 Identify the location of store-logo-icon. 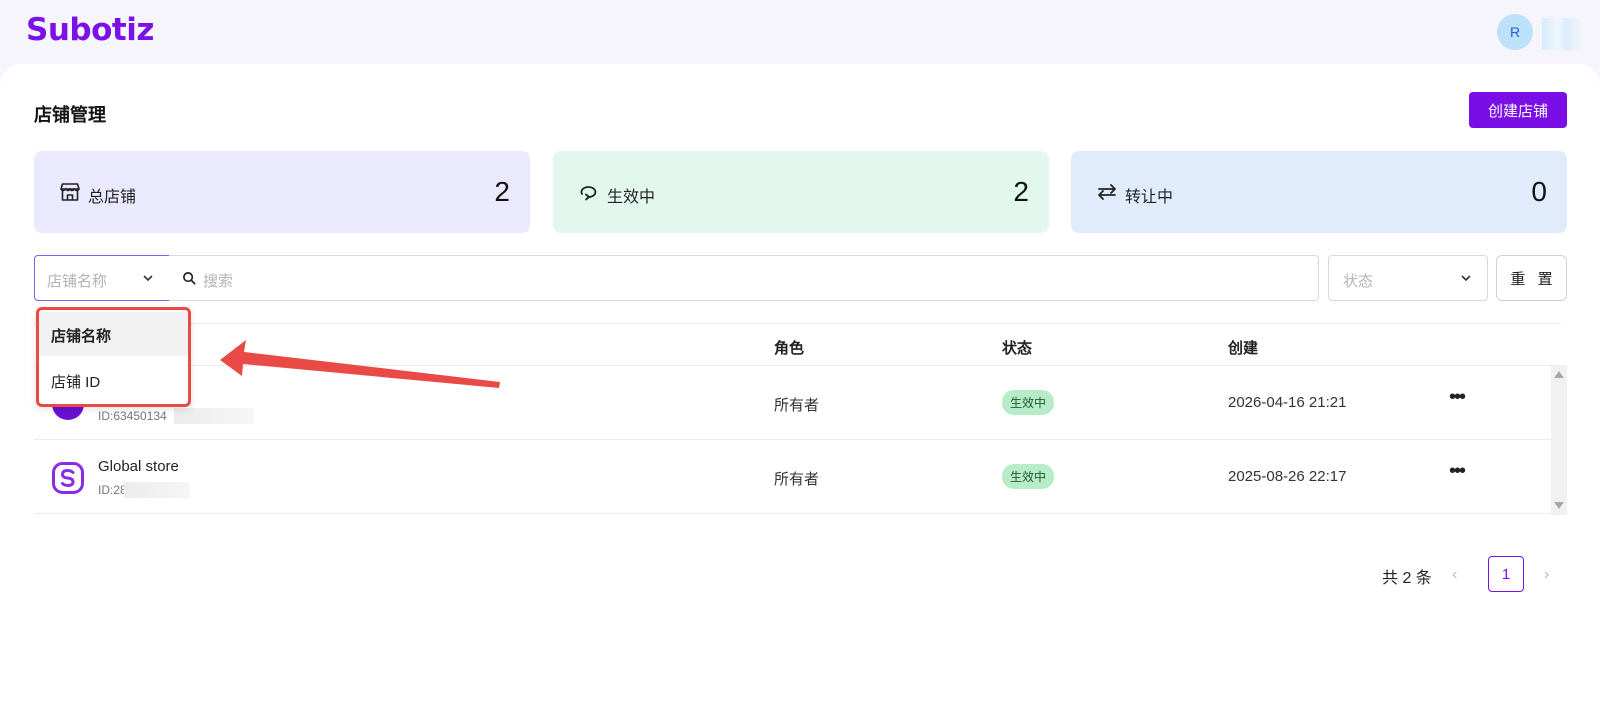
(68, 478).